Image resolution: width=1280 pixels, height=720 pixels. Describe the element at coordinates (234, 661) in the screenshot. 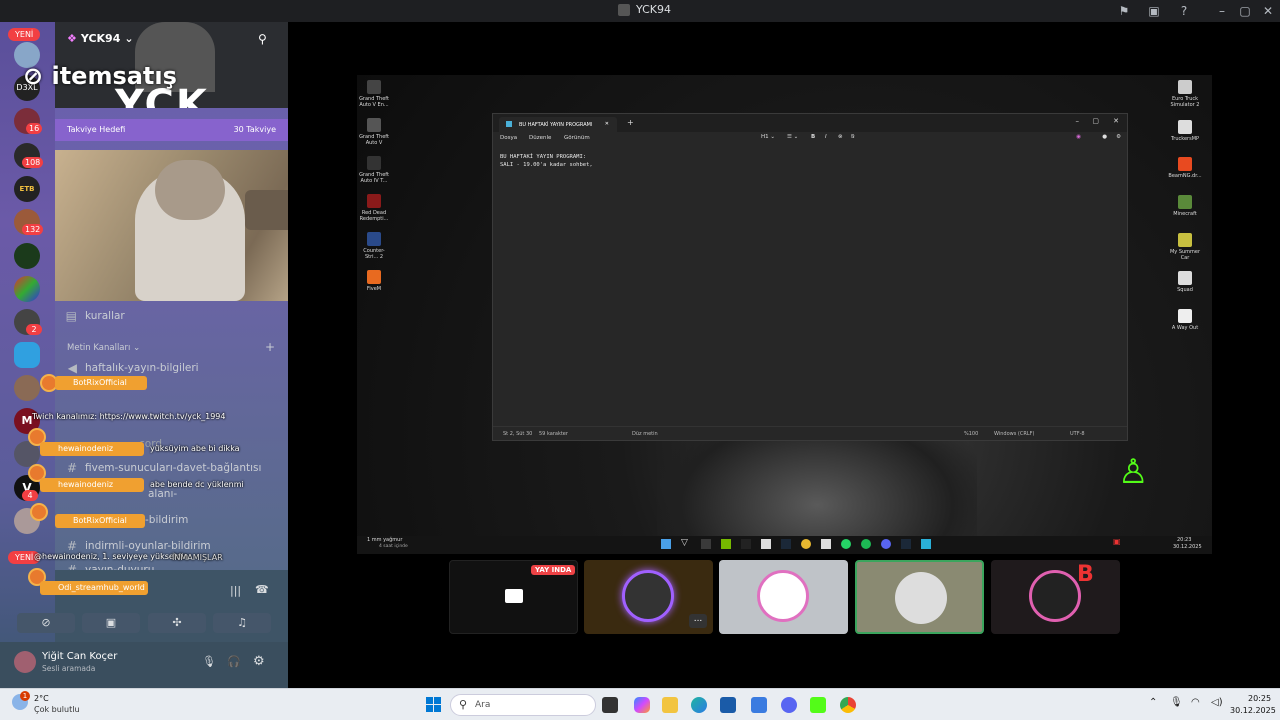

I see `headphones-icon: 🎧` at that location.